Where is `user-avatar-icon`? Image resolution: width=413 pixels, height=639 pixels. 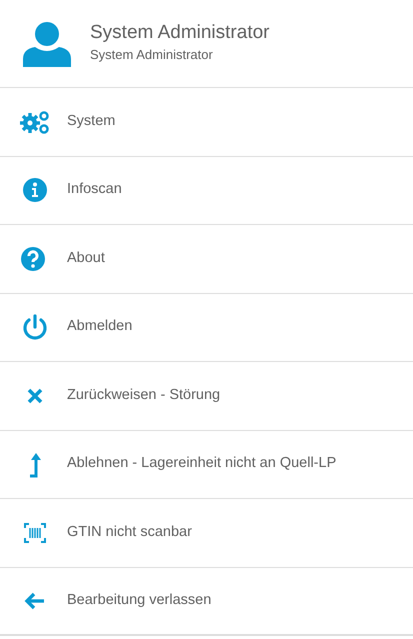
user-avatar-icon is located at coordinates (47, 43).